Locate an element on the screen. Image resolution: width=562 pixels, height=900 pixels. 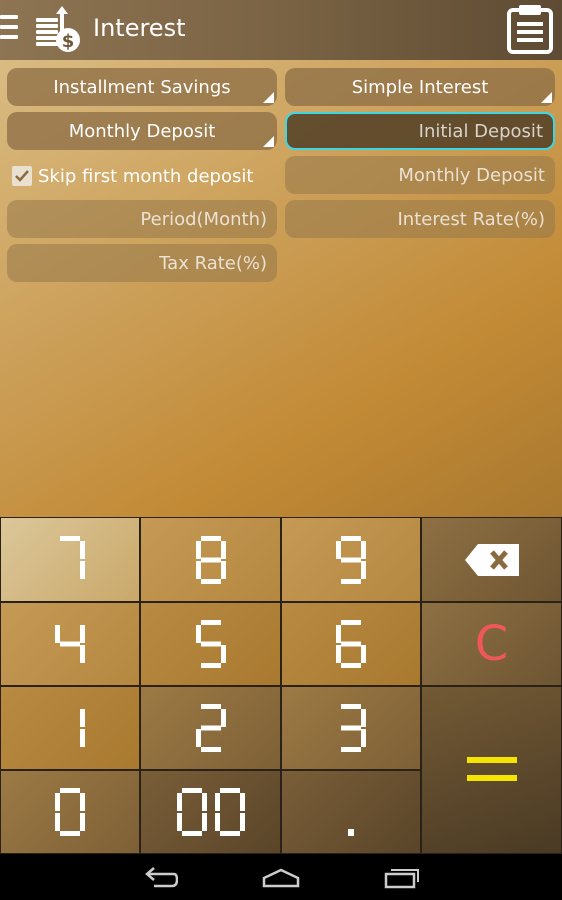
skip-first-month-checkbox-row: Skip first month deposit is located at coordinates (132, 176).